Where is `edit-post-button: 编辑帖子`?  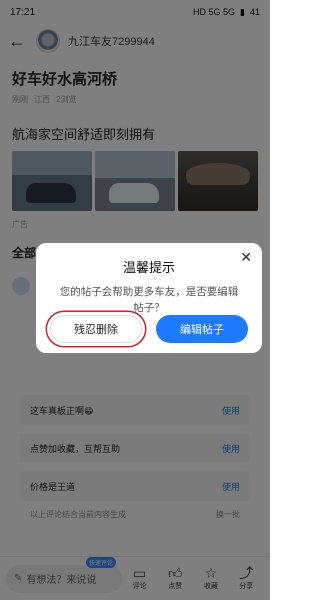 edit-post-button: 编辑帖子 is located at coordinates (202, 329).